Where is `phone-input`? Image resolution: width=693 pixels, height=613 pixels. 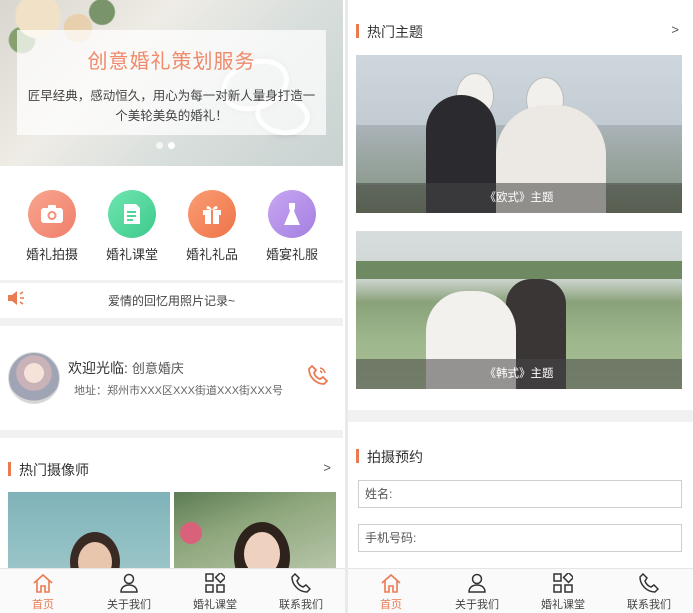
phone-input is located at coordinates (520, 538).